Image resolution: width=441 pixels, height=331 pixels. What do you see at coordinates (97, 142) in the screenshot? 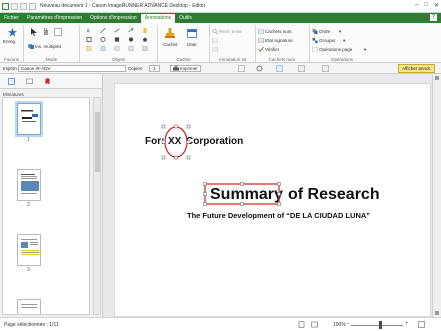
I see `thumbnail-scrollbar-thumb` at bounding box center [97, 142].